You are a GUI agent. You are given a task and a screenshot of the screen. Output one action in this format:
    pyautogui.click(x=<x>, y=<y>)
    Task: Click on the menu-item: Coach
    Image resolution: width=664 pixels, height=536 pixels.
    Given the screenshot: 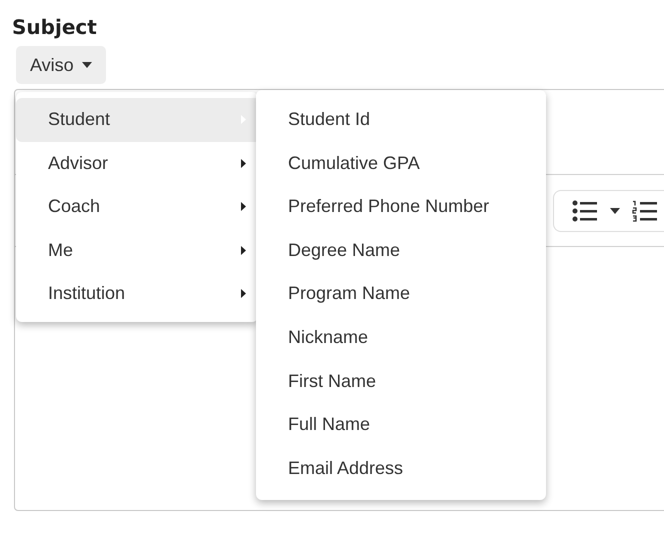 What is the action you would take?
    pyautogui.click(x=137, y=206)
    